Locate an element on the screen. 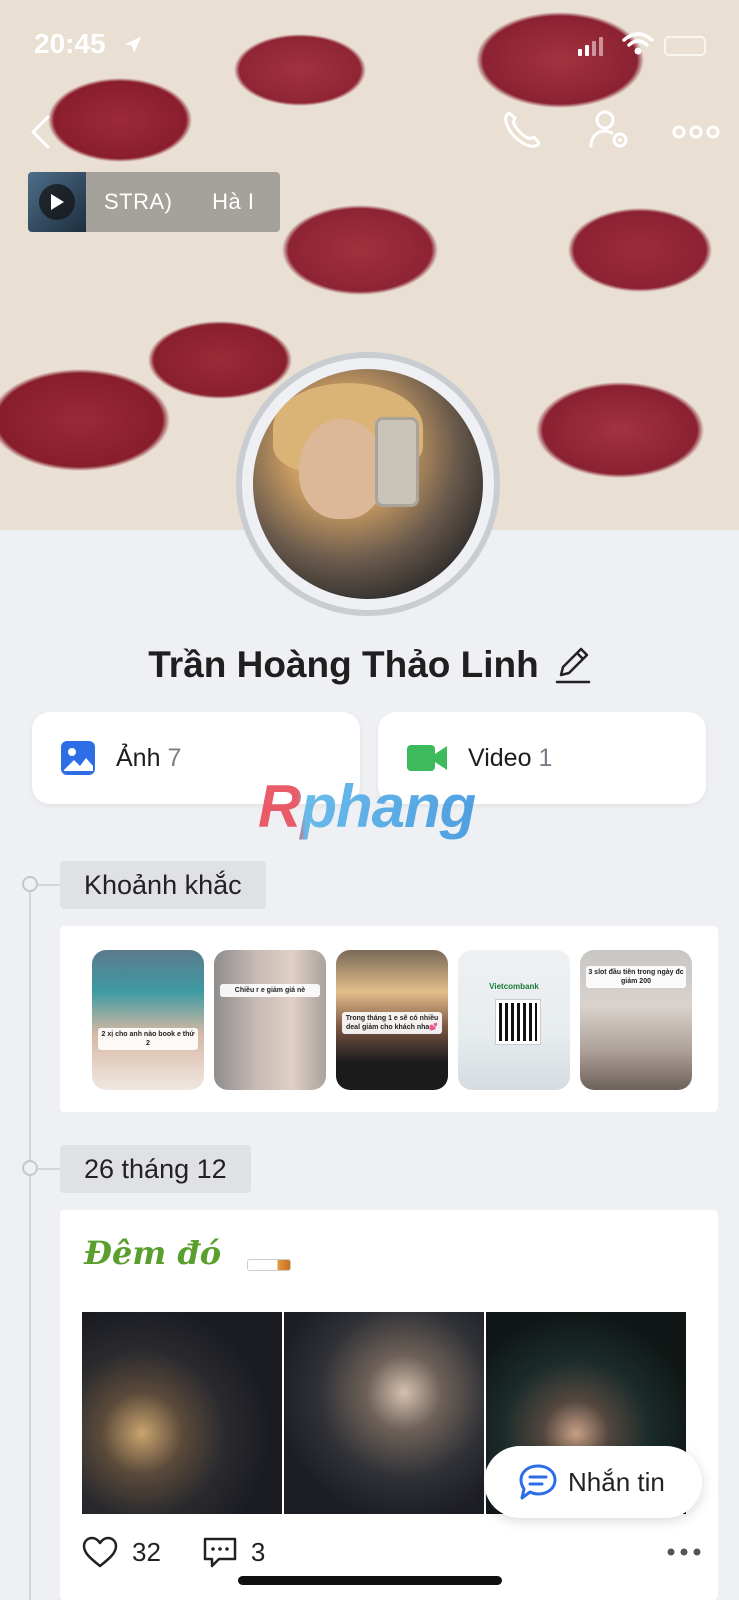 This screenshot has height=1600, width=739. moment-caption: Chiều r e giảm giá nè is located at coordinates (270, 990).